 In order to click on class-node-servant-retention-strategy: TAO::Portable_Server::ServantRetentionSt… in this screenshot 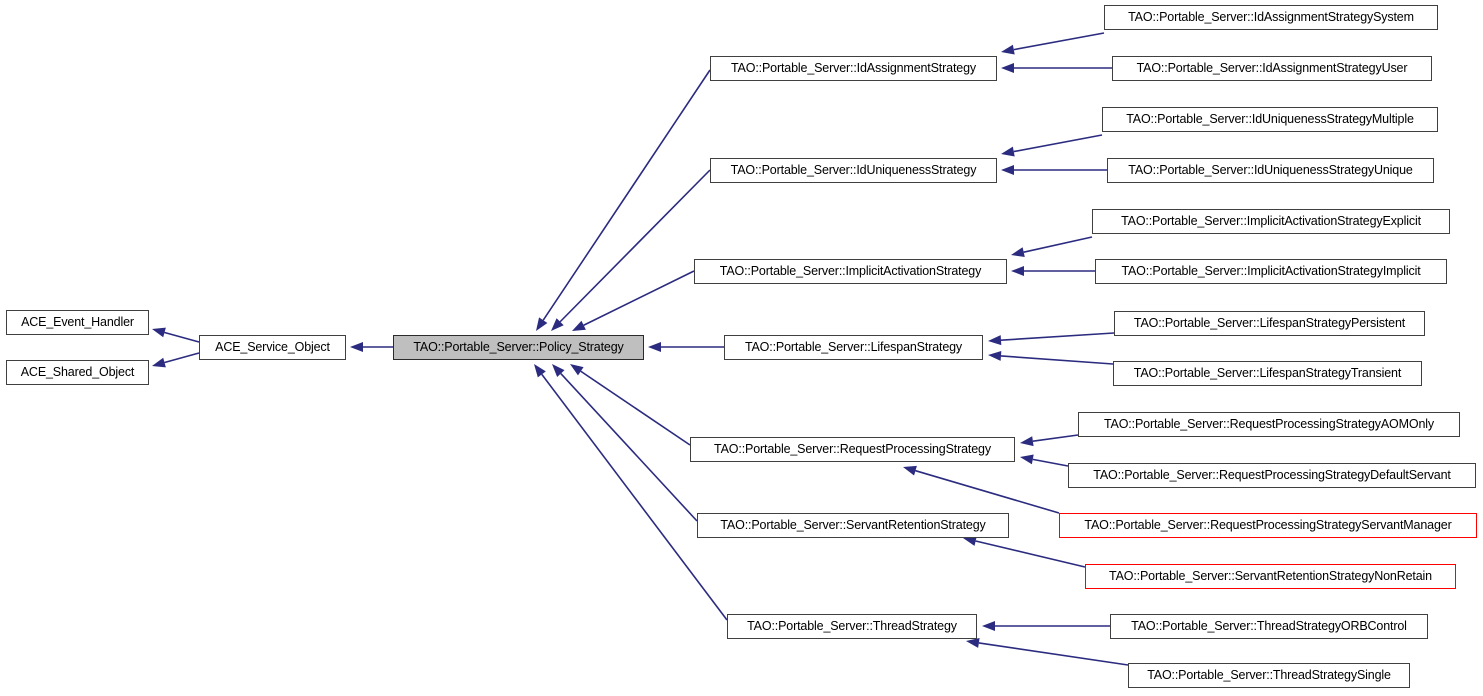, I will do `click(853, 525)`.